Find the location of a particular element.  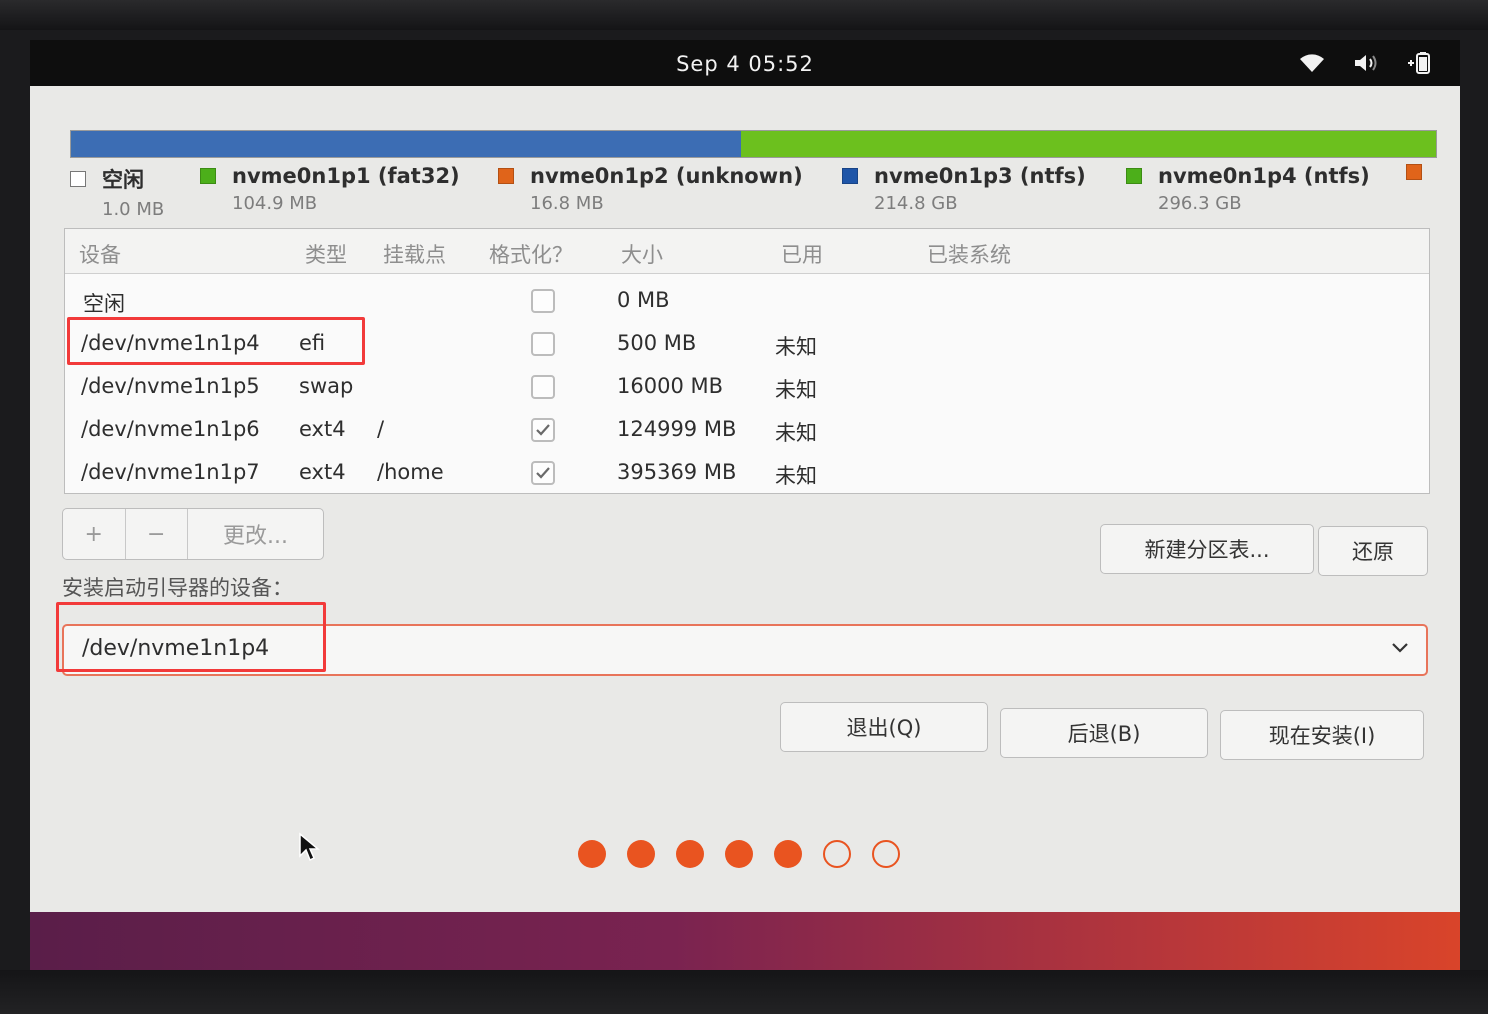

mouse-cursor-icon is located at coordinates (309, 847).